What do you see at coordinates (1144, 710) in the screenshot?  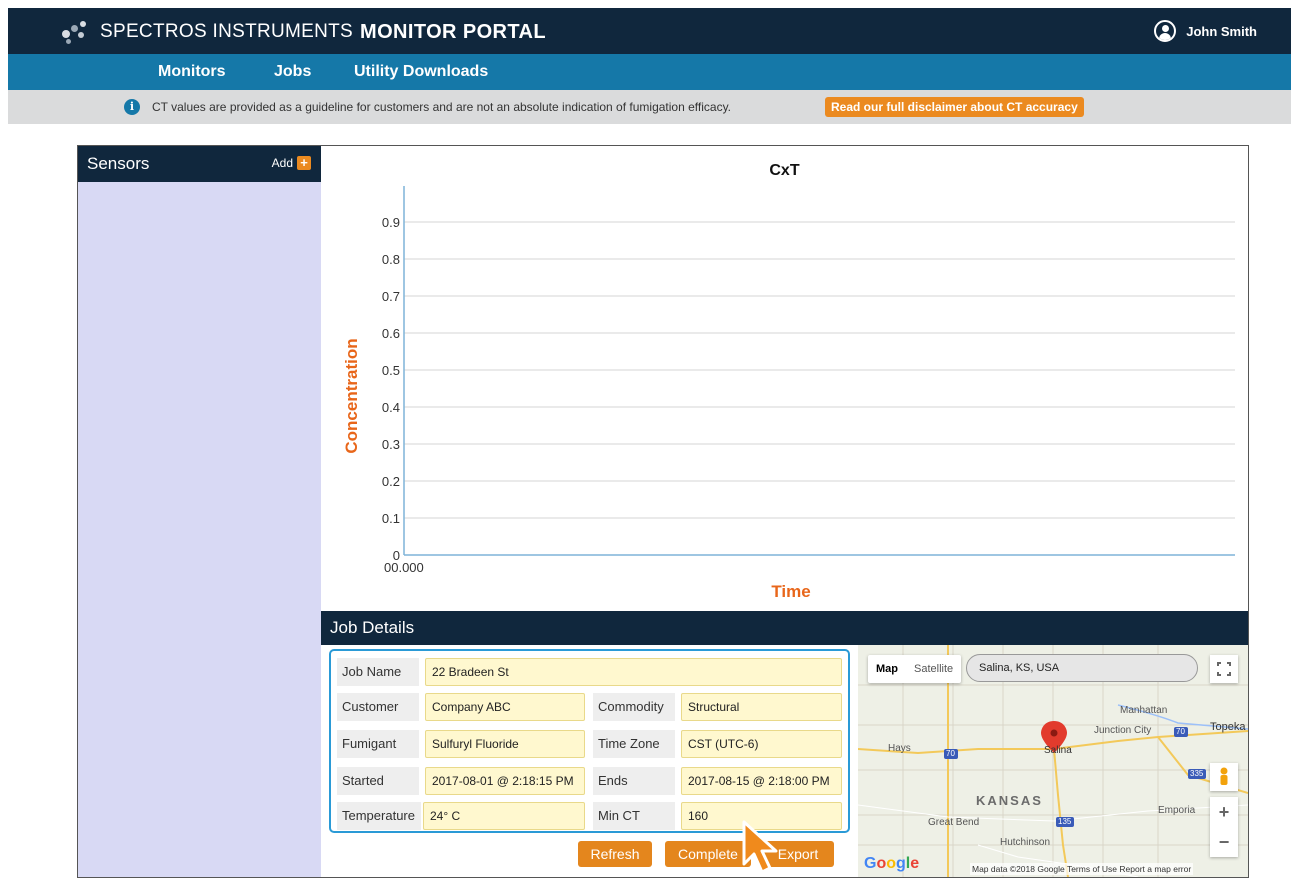 I see `map-label-manhattan: Manhattan` at bounding box center [1144, 710].